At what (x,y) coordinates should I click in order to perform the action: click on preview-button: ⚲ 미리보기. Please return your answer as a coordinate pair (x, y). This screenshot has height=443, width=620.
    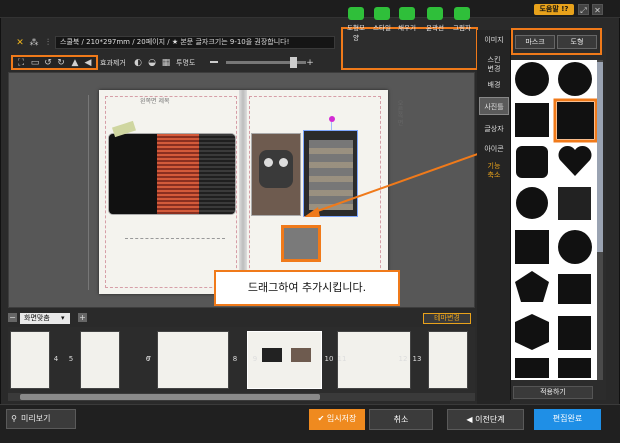
    Looking at the image, I should click on (41, 419).